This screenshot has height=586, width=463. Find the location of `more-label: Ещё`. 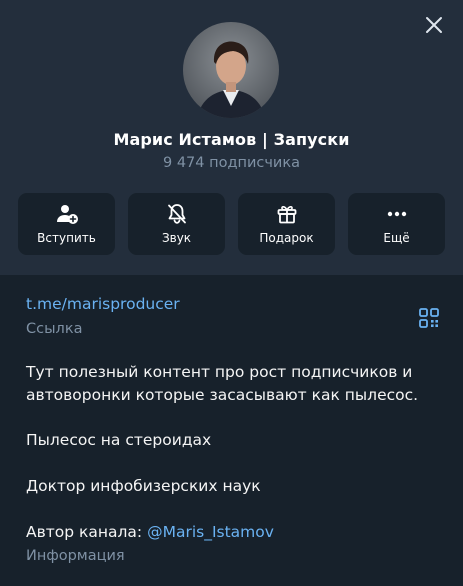

more-label: Ещё is located at coordinates (396, 238).